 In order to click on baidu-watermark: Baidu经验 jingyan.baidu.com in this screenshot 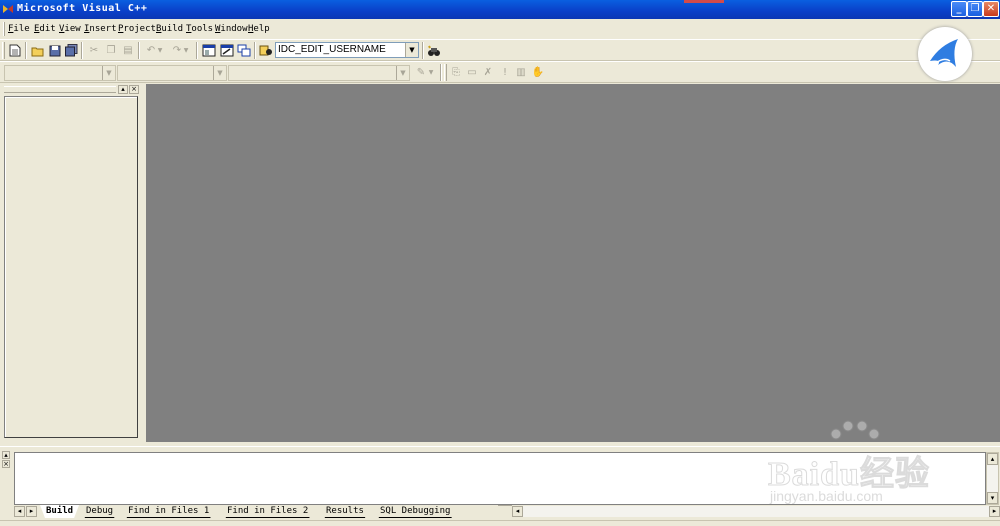, I will do `click(858, 463)`.